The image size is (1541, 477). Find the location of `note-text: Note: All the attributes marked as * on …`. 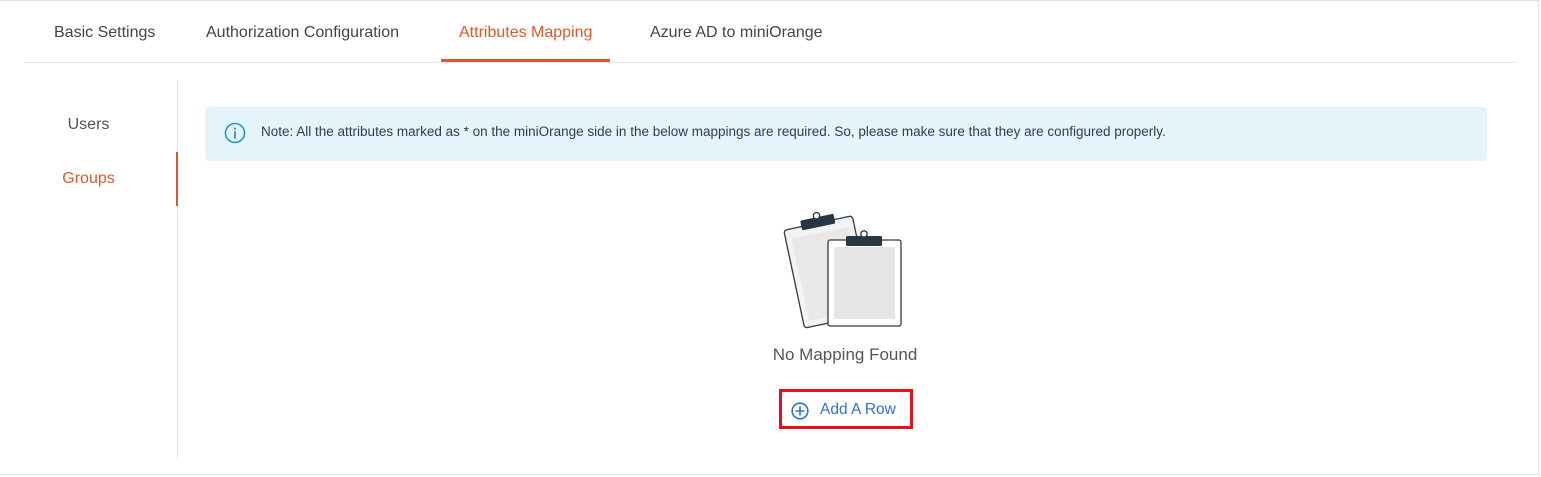

note-text: Note: All the attributes marked as * on … is located at coordinates (713, 131).